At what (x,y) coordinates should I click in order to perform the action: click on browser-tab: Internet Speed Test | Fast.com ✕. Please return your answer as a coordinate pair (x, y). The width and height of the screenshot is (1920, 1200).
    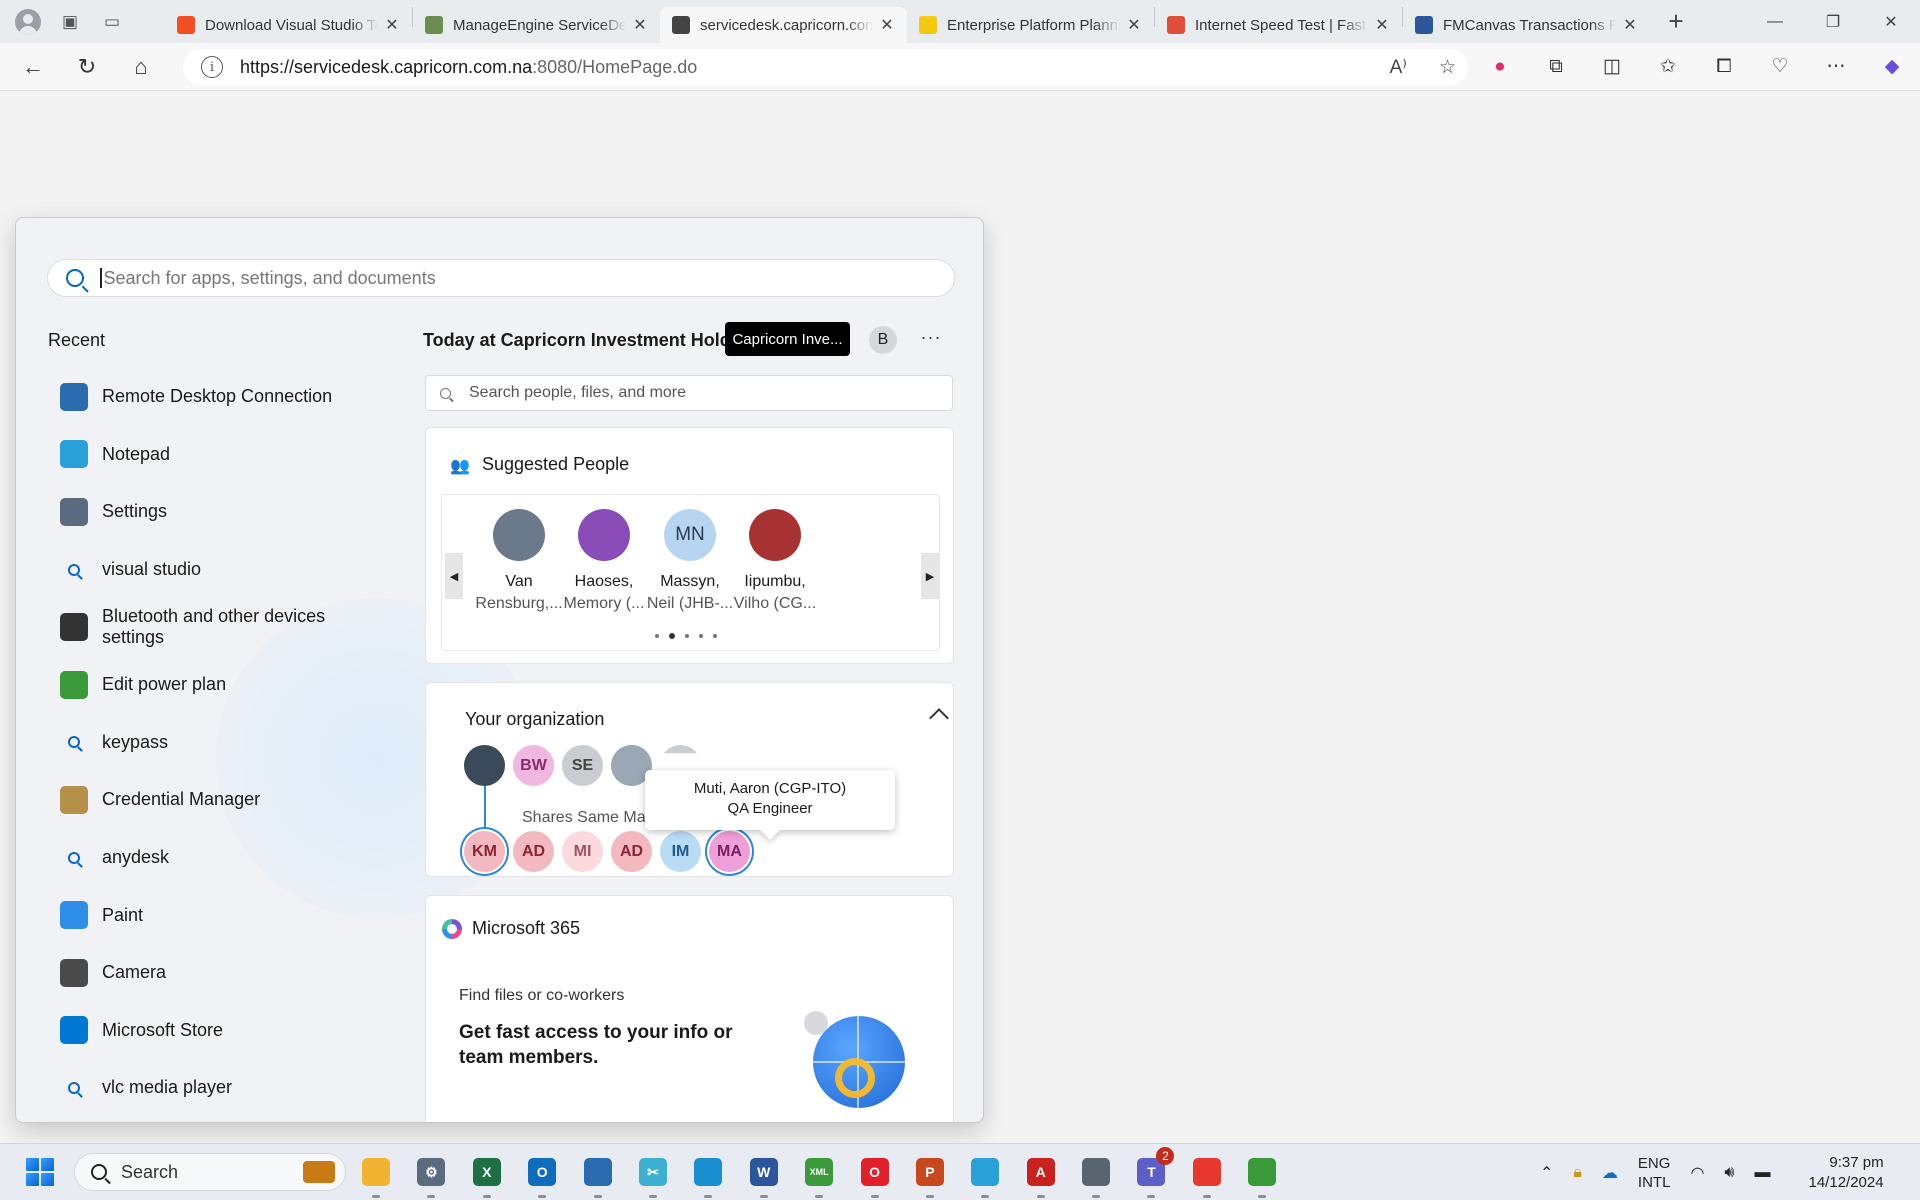
    Looking at the image, I should click on (1278, 25).